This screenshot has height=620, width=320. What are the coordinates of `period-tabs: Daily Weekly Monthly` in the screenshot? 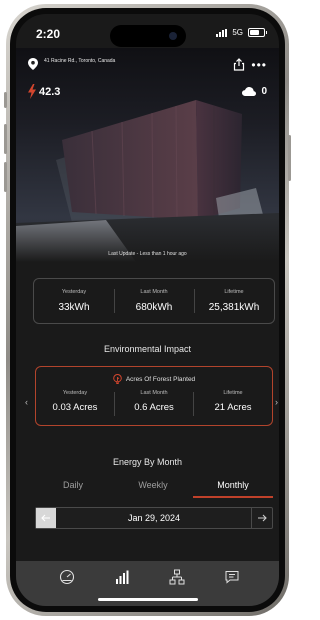 It's located at (153, 489).